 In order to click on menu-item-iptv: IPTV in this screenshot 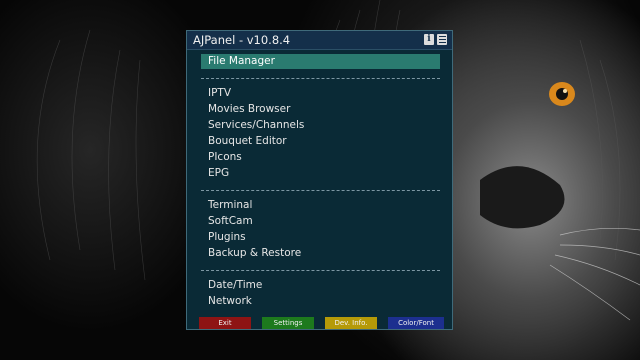, I will do `click(320, 93)`.